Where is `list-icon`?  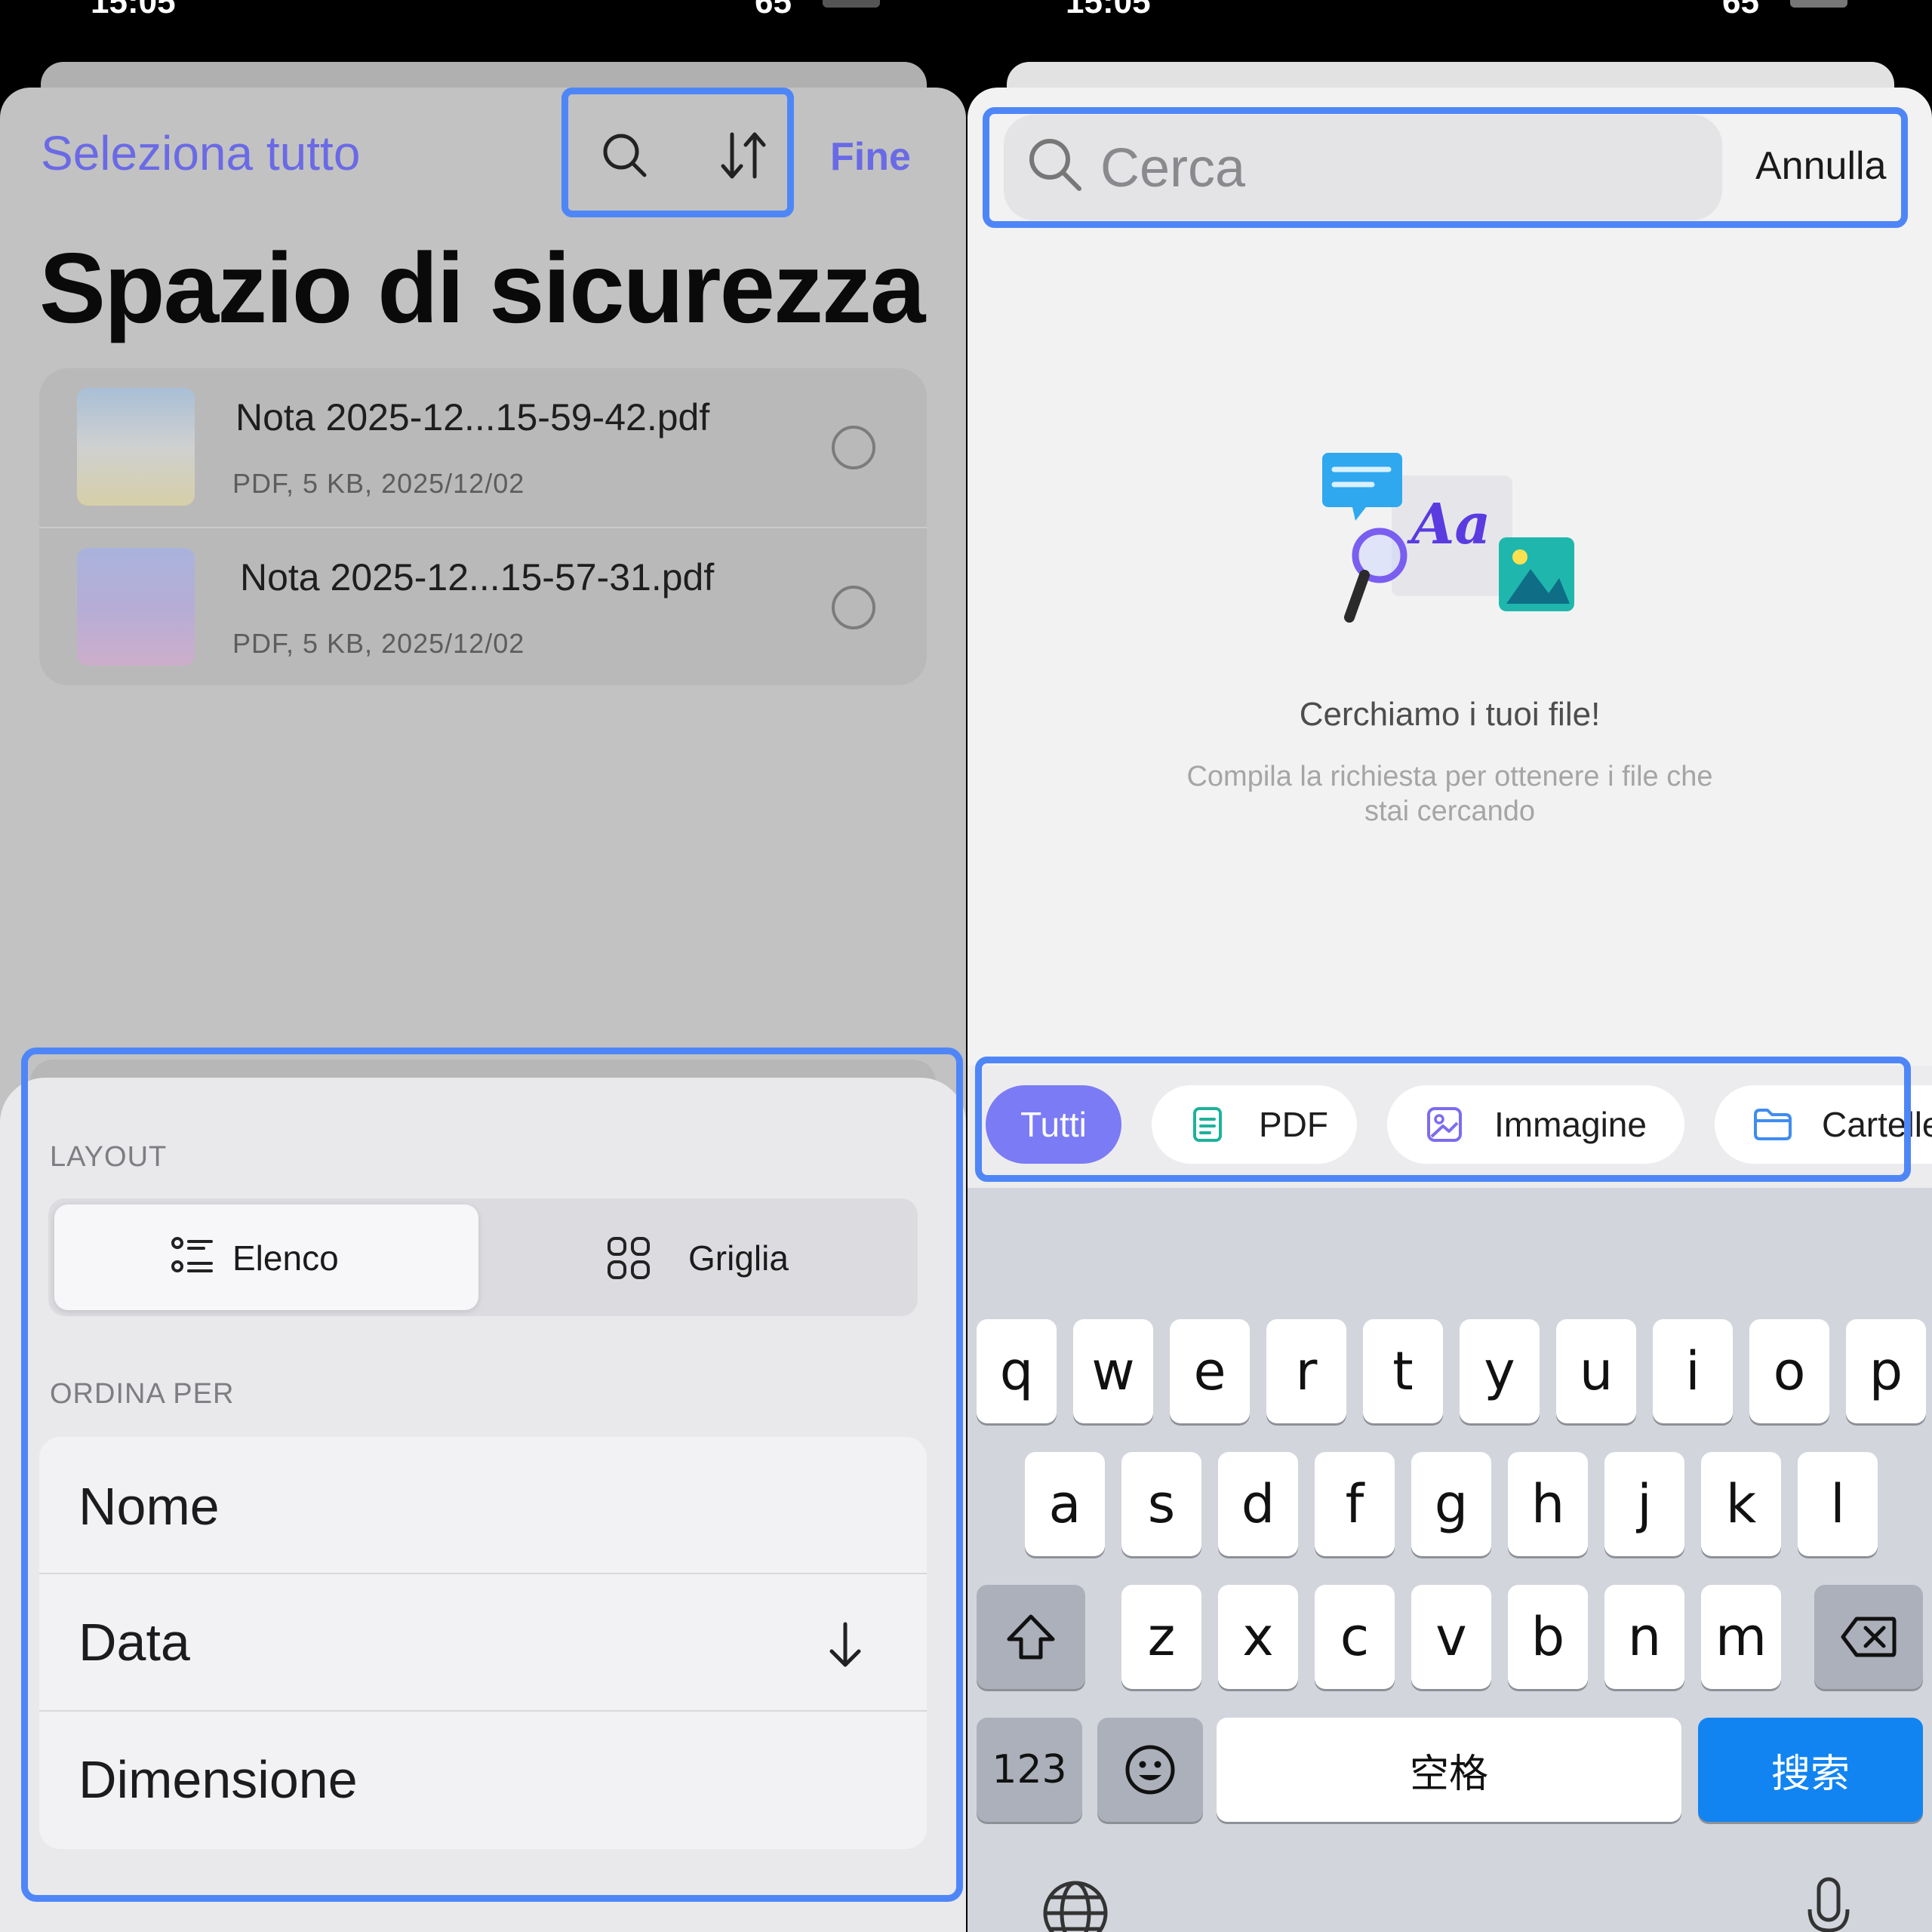 list-icon is located at coordinates (192, 1254).